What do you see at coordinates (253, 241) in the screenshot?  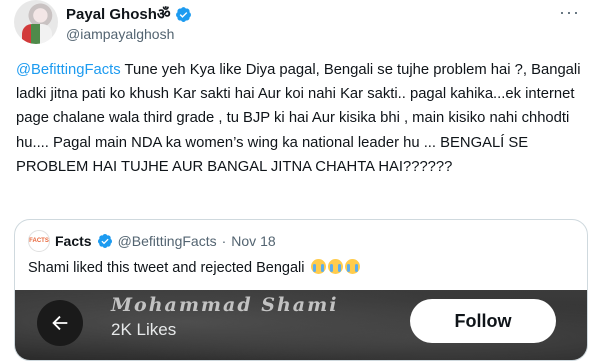 I see `quoted-tweet-date: Nov 18` at bounding box center [253, 241].